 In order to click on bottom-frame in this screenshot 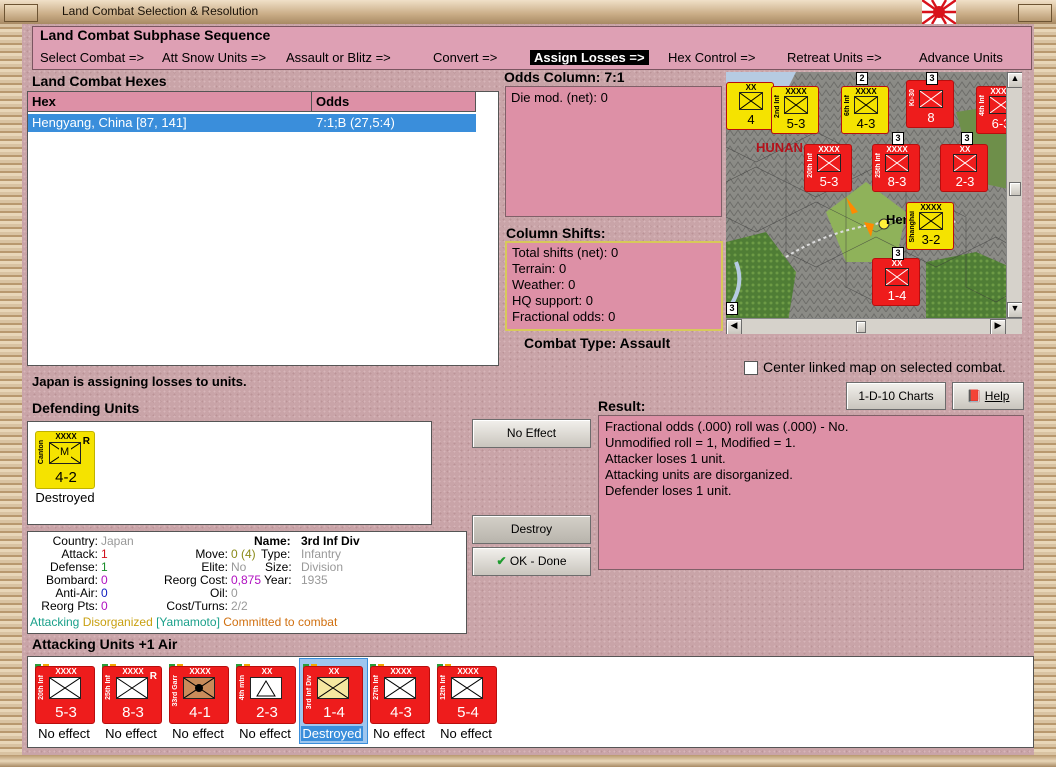, I will do `click(528, 761)`.